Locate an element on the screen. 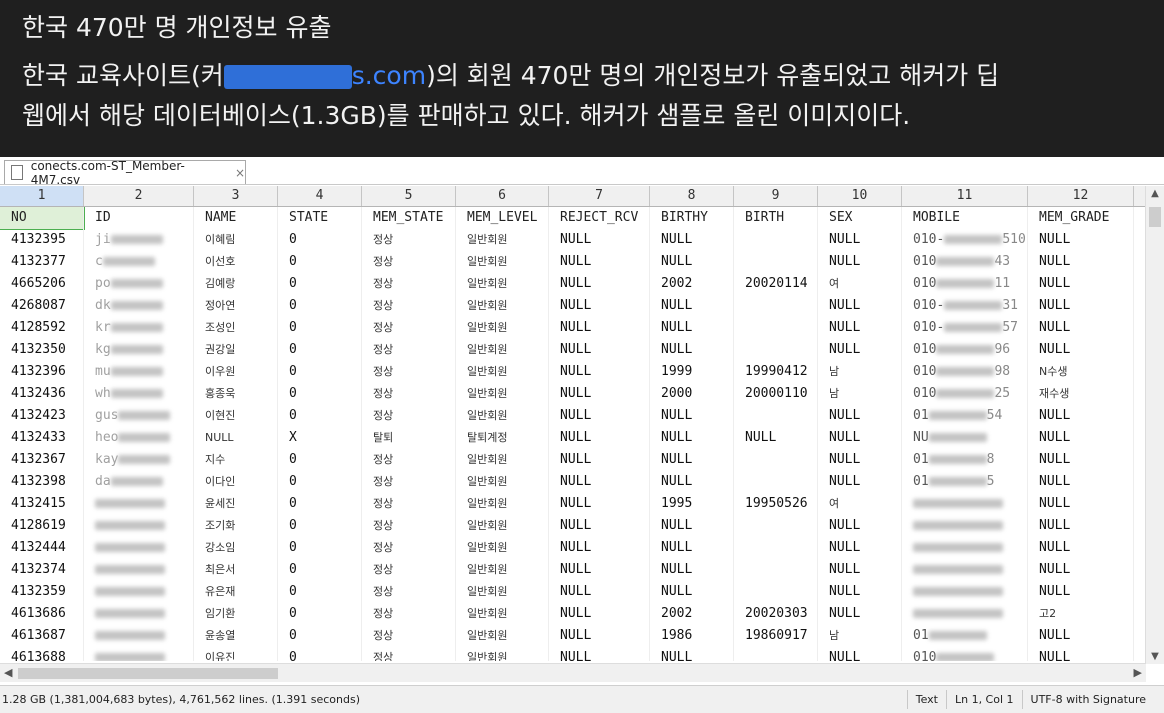 This screenshot has width=1164, height=713. table-cell: 1986 is located at coordinates (692, 636).